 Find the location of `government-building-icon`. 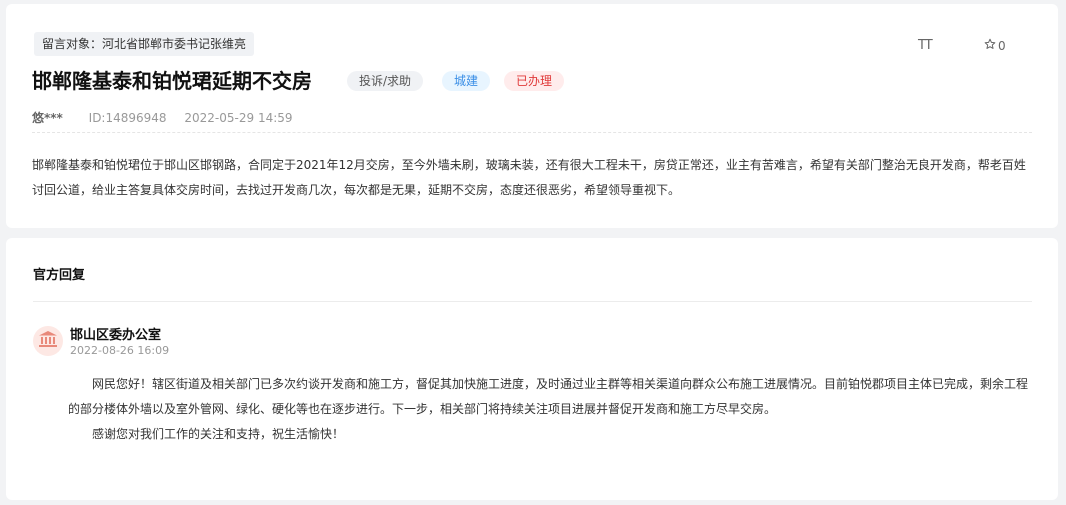

government-building-icon is located at coordinates (48, 341).